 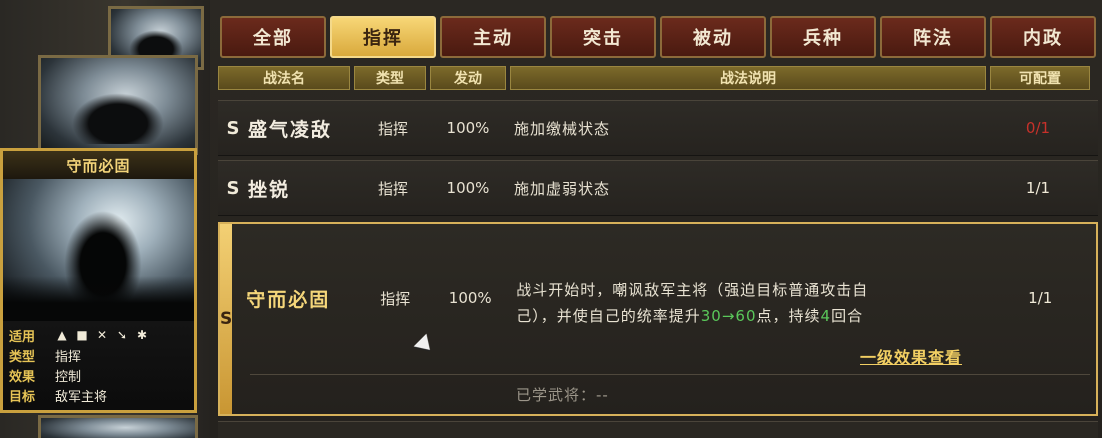 I want to click on tab-passive: 被动, so click(x=713, y=37).